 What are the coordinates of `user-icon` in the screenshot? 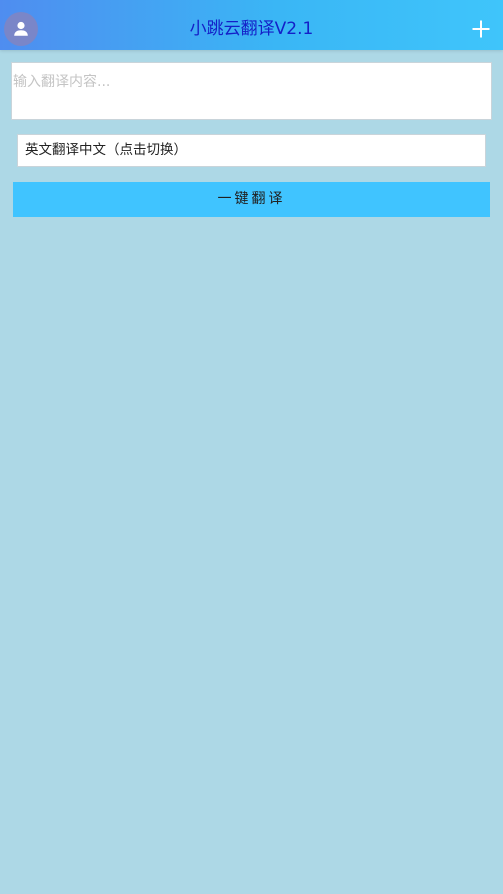 It's located at (21, 28).